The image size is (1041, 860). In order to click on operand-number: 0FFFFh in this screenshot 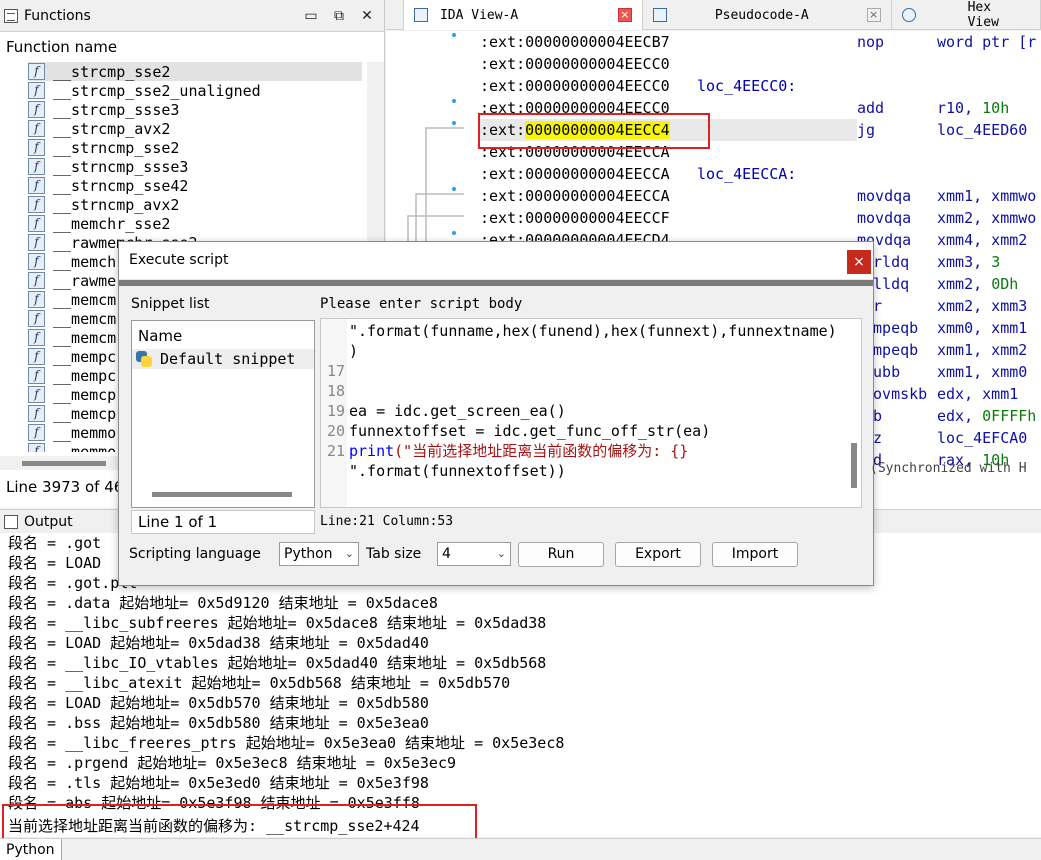, I will do `click(1009, 416)`.